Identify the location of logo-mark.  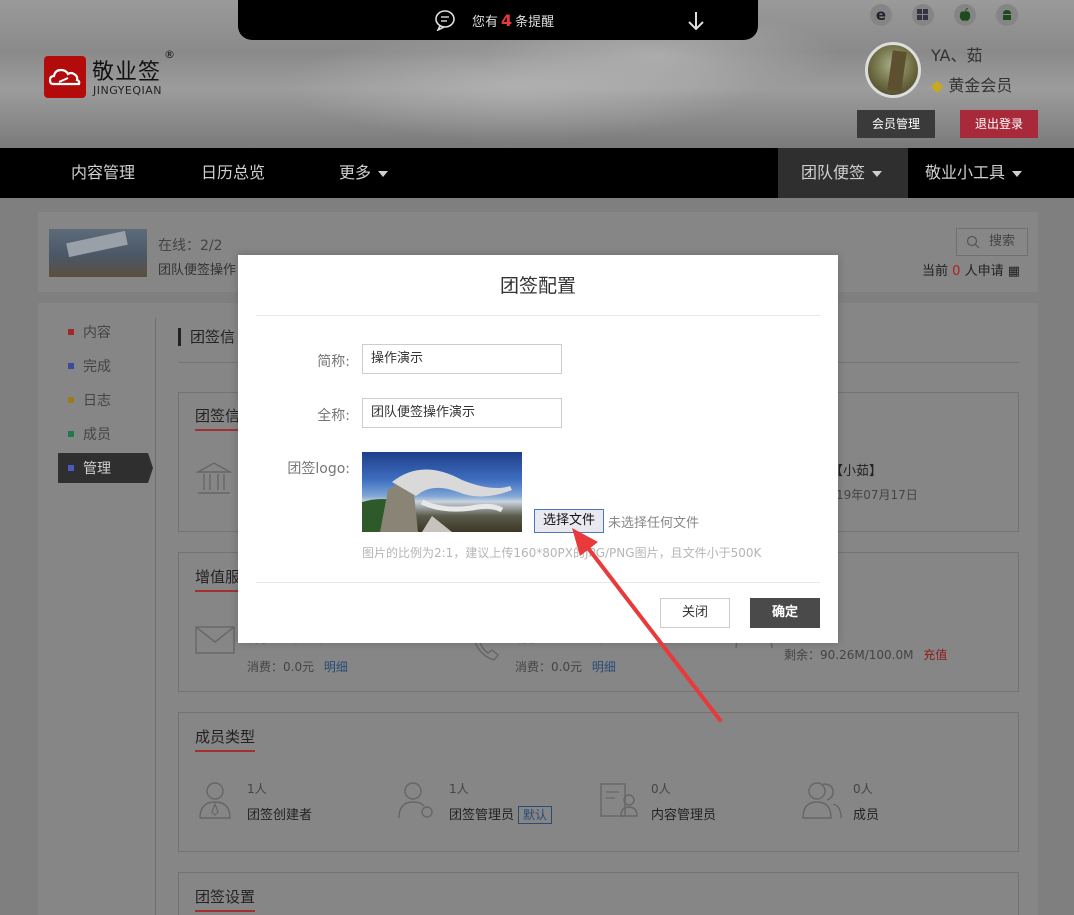
(65, 77).